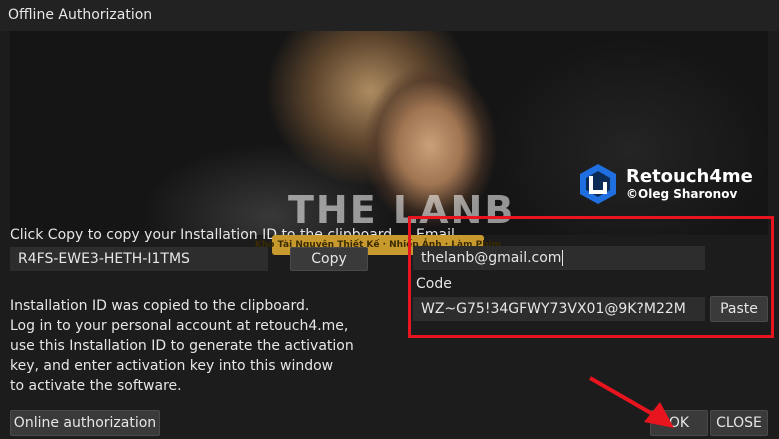 Image resolution: width=779 pixels, height=439 pixels. I want to click on brand-author: ©Oleg Sharonov, so click(682, 194).